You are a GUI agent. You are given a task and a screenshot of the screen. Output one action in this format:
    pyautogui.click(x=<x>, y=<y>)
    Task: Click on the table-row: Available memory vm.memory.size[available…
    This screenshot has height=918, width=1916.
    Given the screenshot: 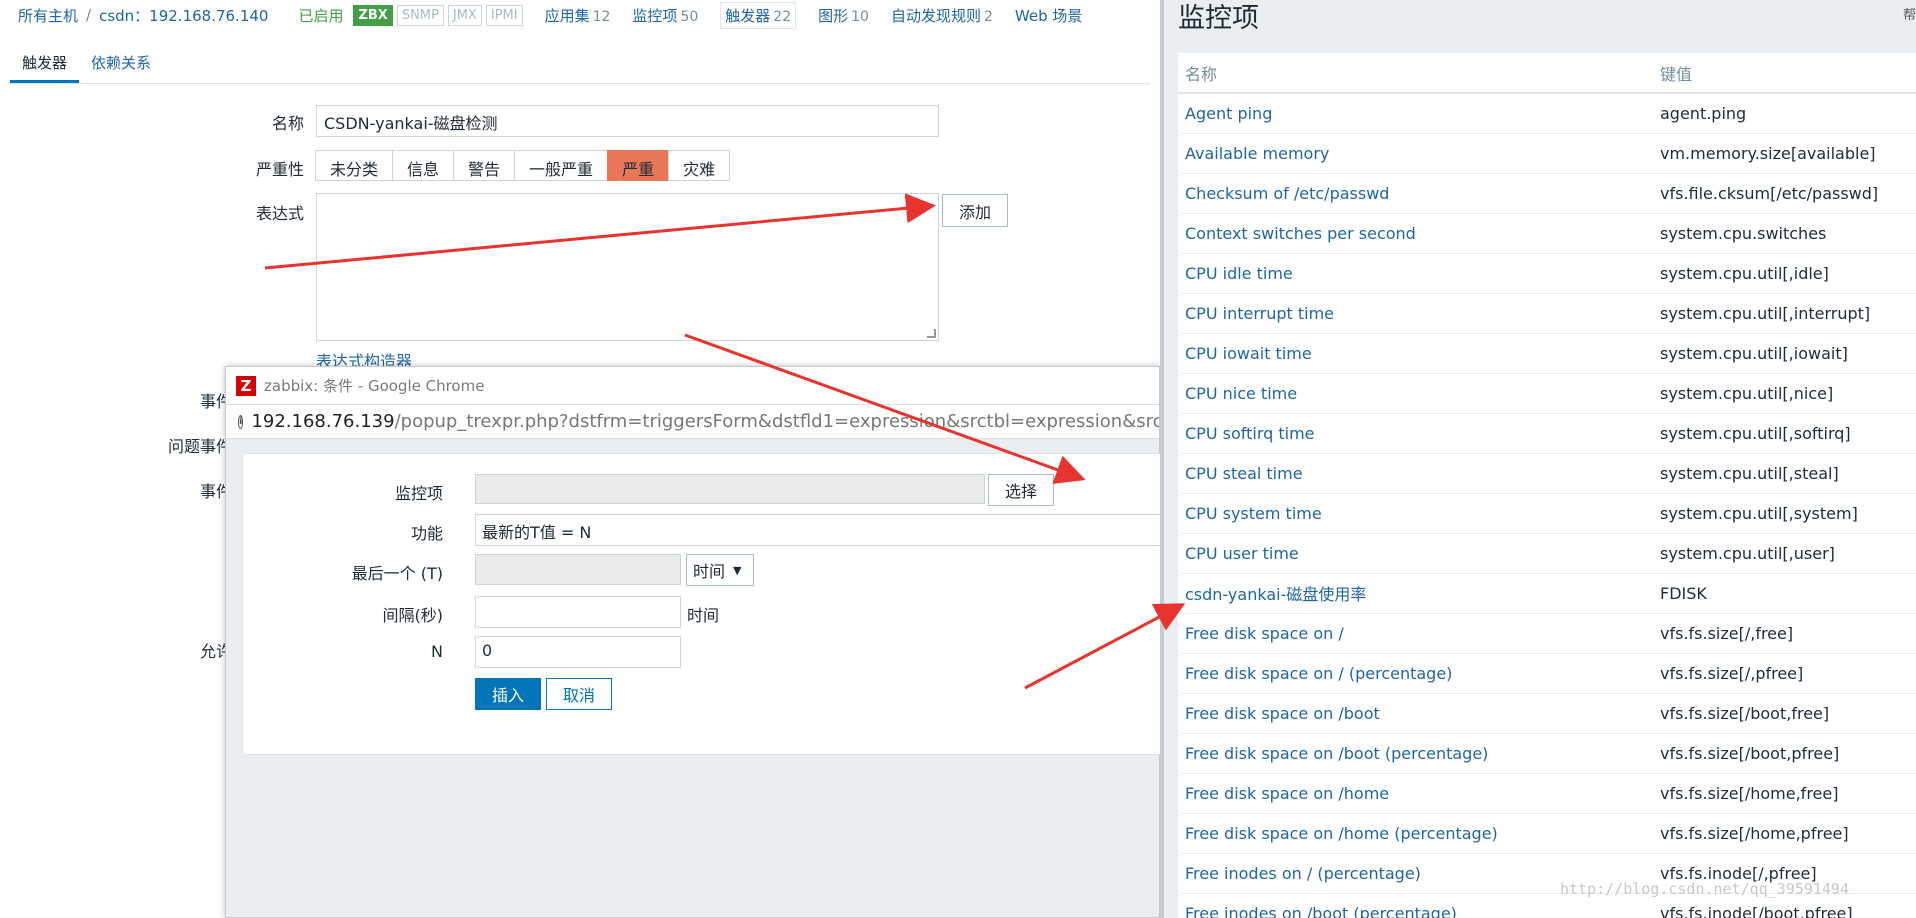 What is the action you would take?
    pyautogui.click(x=1547, y=153)
    